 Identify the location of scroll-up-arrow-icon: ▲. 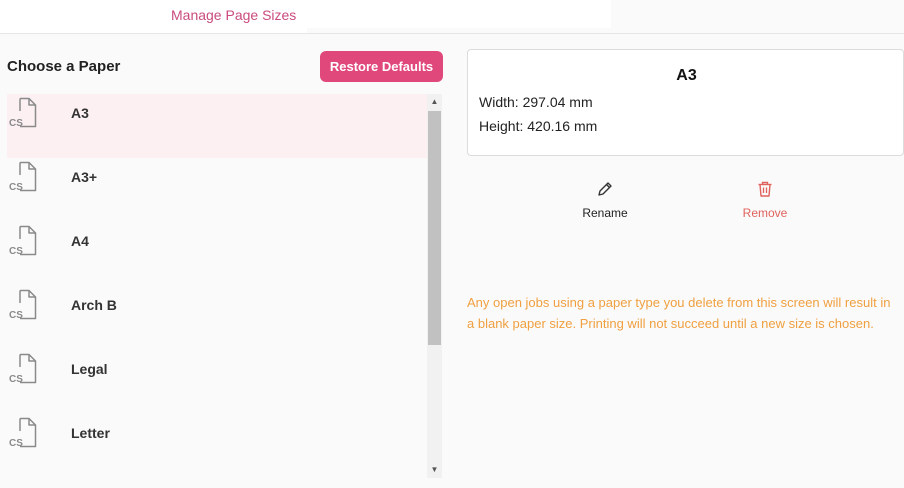
(434, 102).